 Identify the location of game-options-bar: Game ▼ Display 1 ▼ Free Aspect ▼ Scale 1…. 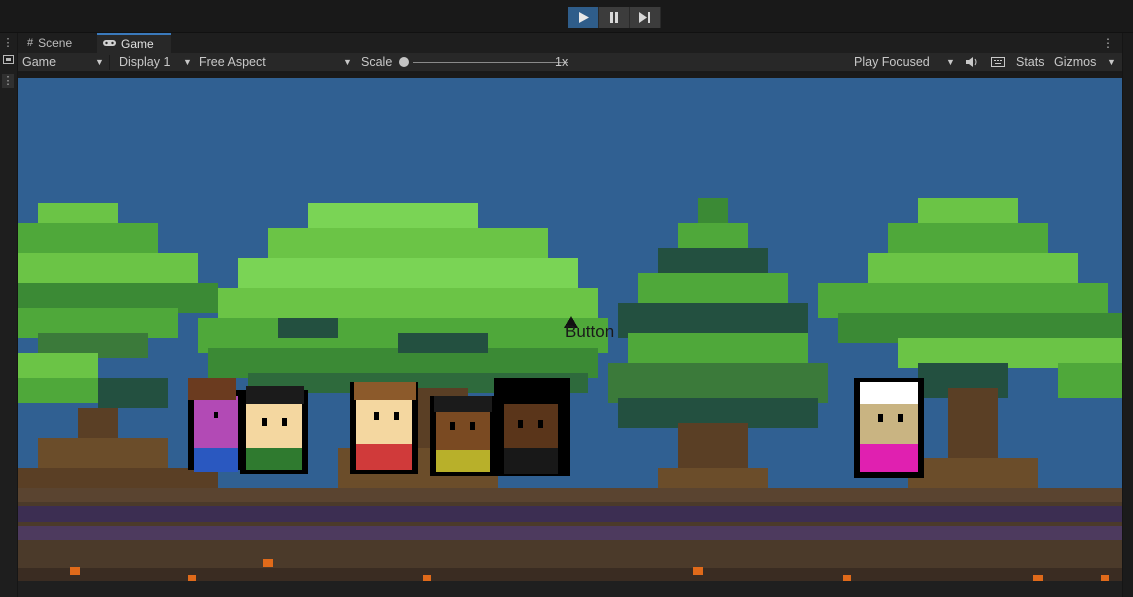
(570, 62).